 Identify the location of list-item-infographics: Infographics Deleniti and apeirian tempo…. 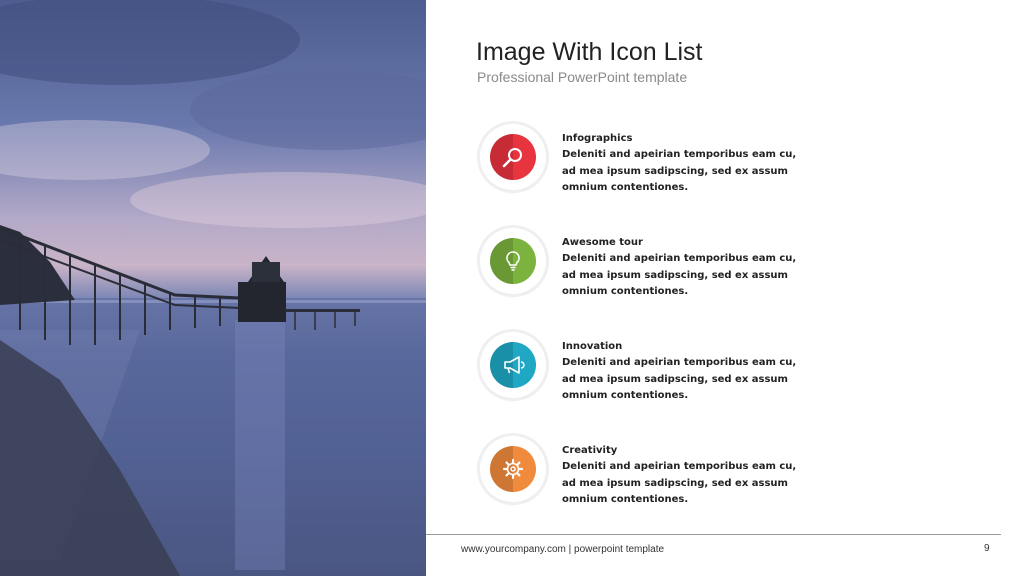
(645, 164).